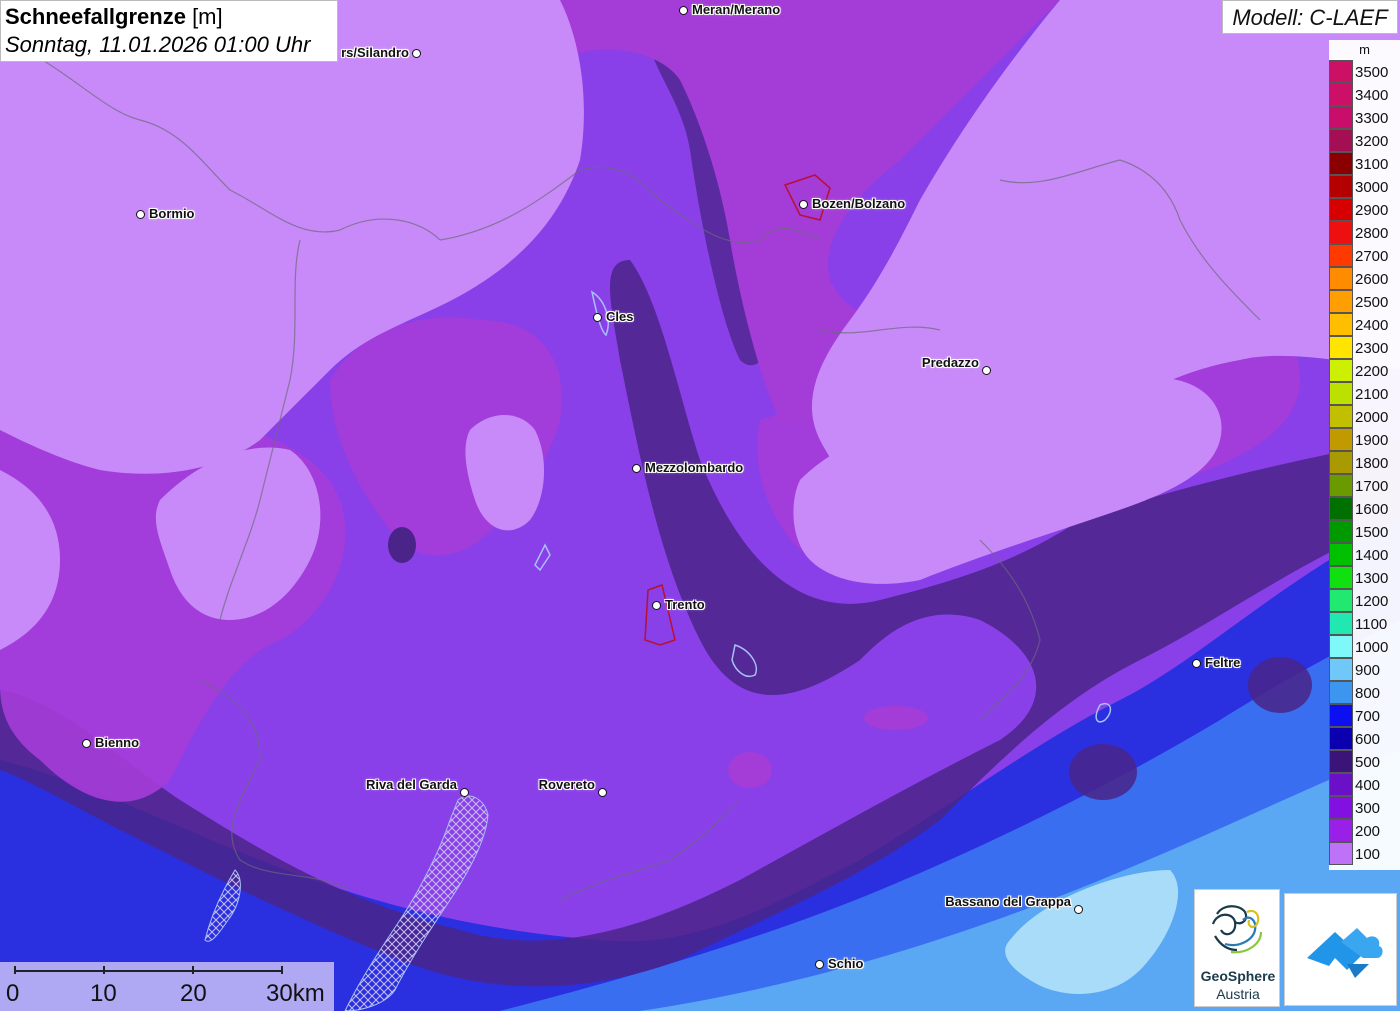 The image size is (1400, 1011). What do you see at coordinates (114, 16) in the screenshot?
I see `map-title: Schneefallgrenze [m]` at bounding box center [114, 16].